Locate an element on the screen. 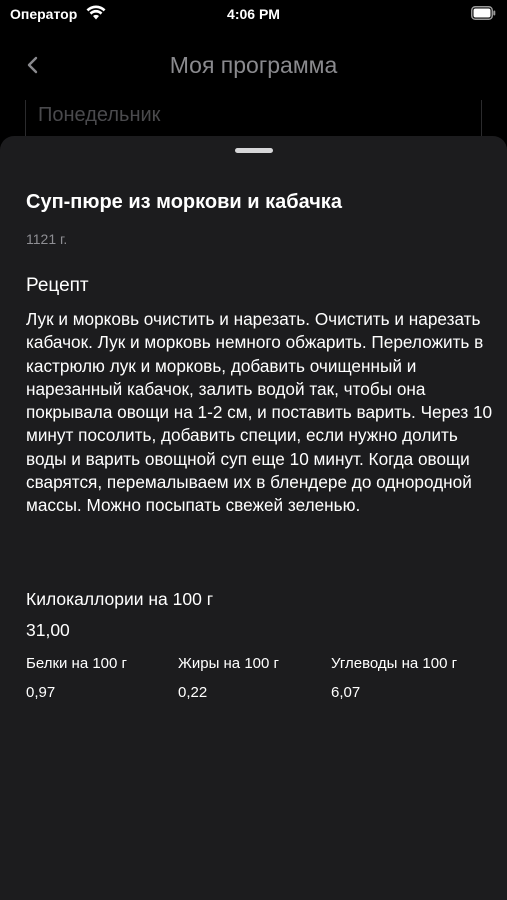 This screenshot has width=507, height=900. macro-fat: Жиры на 100 г 0,22 is located at coordinates (228, 678).